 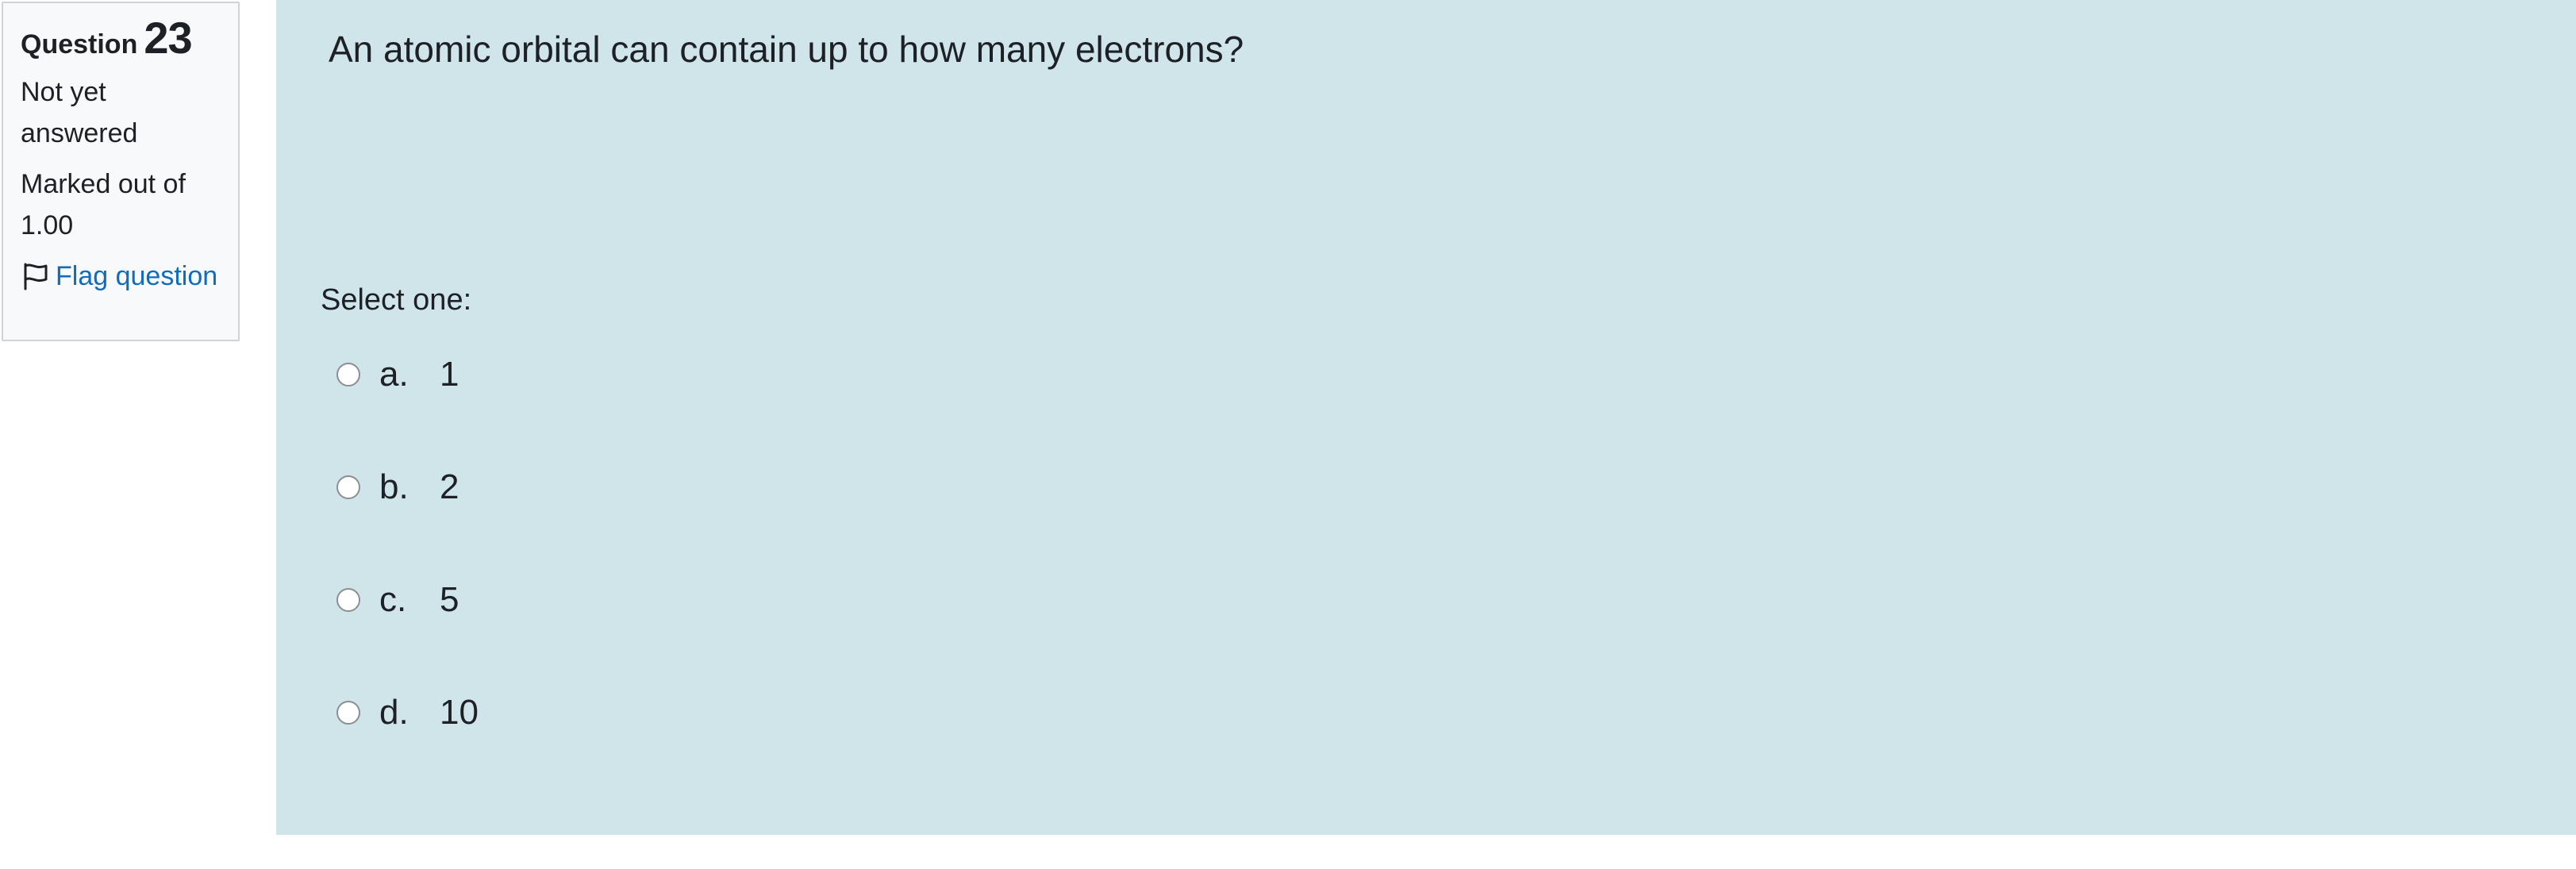 I want to click on answer-options: a. 1 b. 2 c. 5 d. 10, so click(x=407, y=571).